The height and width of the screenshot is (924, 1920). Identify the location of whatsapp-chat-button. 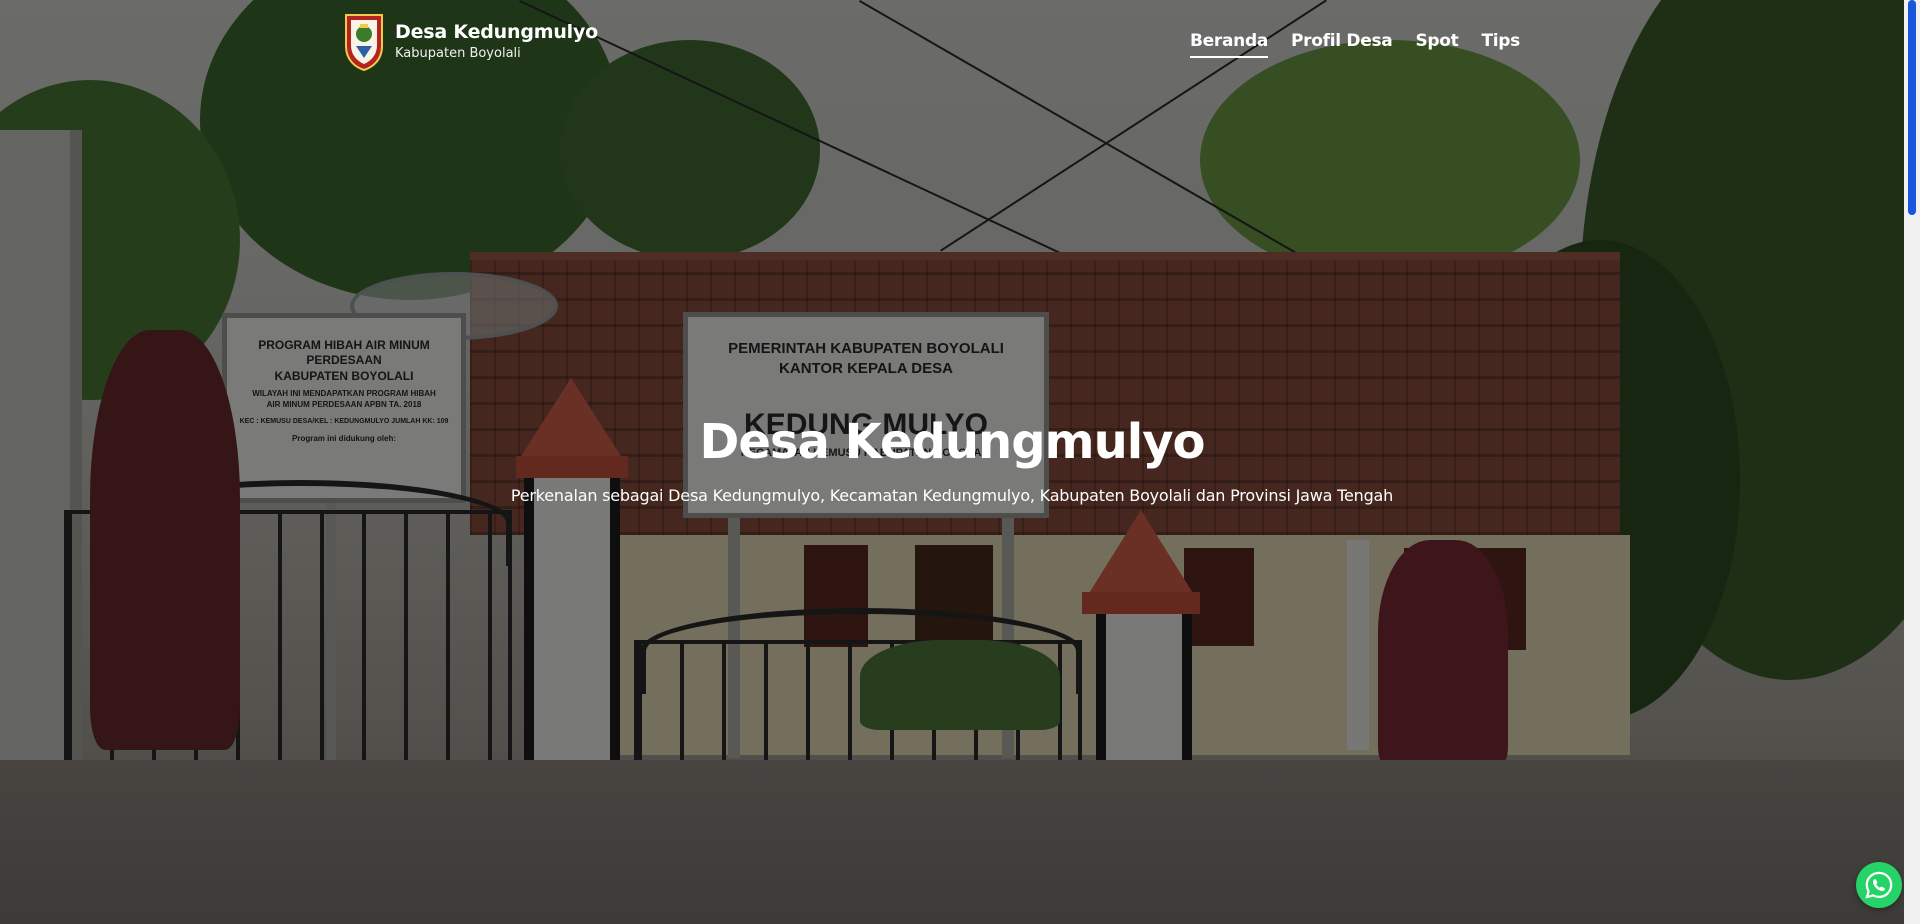
(1879, 885).